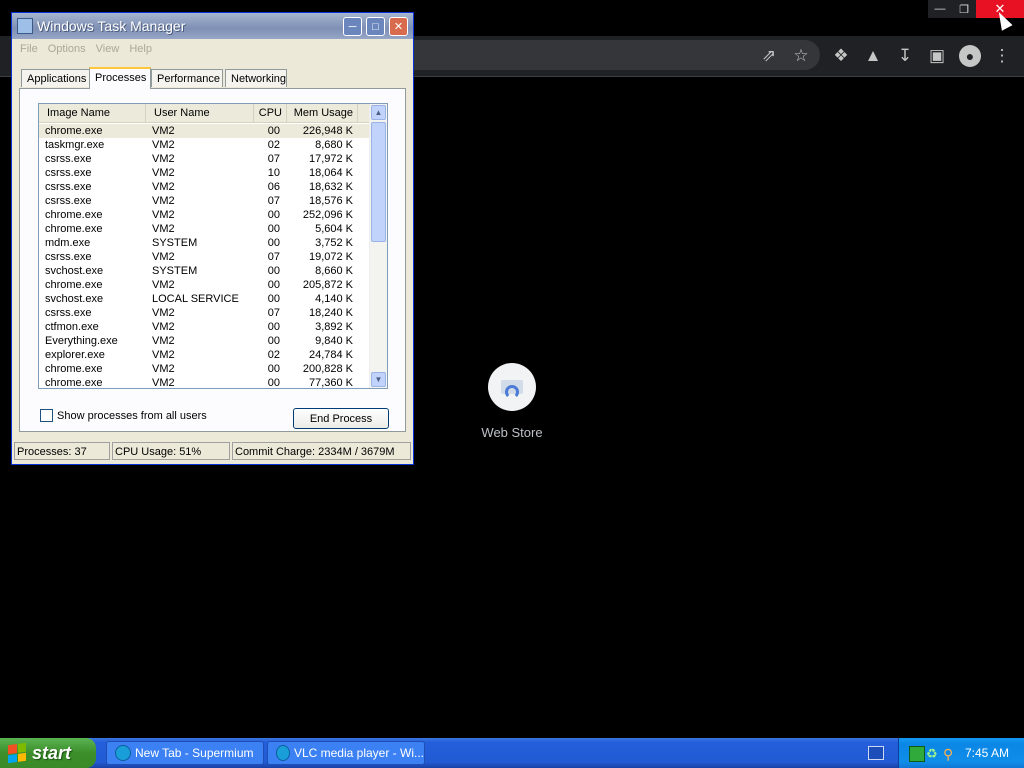 Image resolution: width=1024 pixels, height=768 pixels. I want to click on end-process-button: End Process, so click(341, 418).